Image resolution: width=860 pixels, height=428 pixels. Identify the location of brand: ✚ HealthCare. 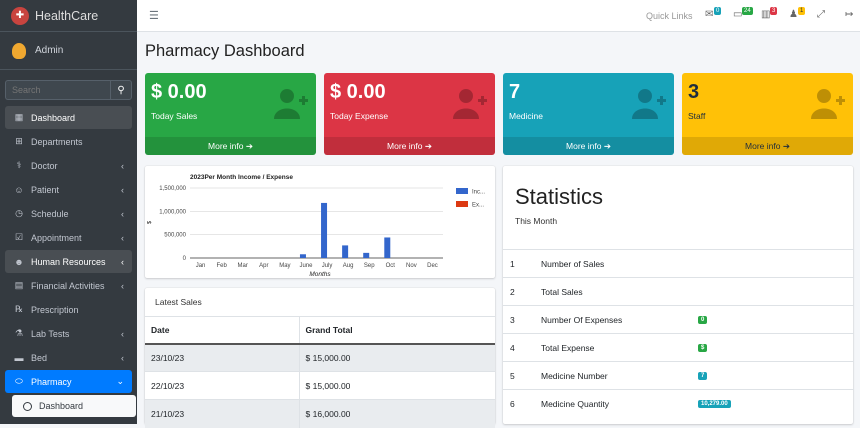
(68, 16).